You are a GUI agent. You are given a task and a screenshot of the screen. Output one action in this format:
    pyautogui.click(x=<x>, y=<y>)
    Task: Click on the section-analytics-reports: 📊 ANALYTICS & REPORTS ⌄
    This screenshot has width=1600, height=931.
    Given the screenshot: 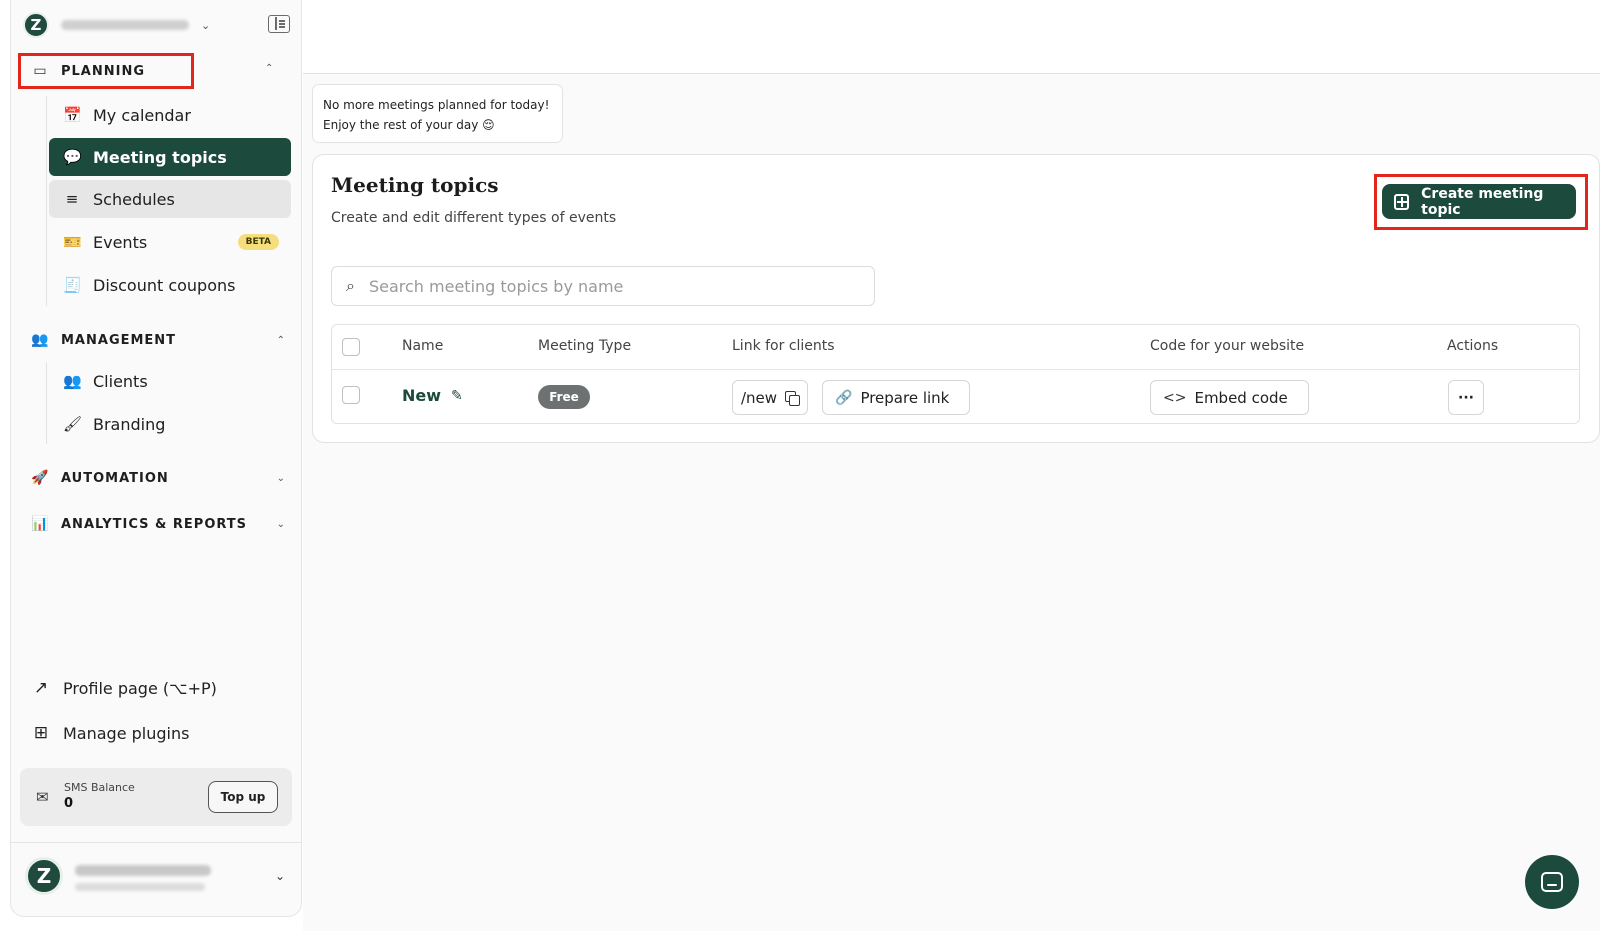 What is the action you would take?
    pyautogui.click(x=157, y=524)
    